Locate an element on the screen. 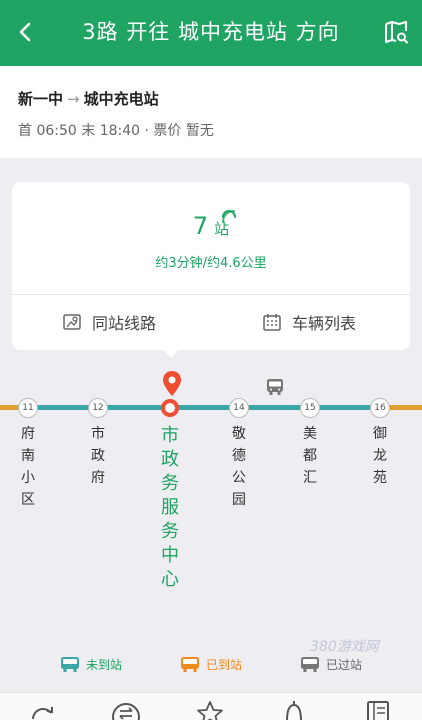 The image size is (422, 720). route-endpoints: 新一中 → 城中充电站 is located at coordinates (88, 98).